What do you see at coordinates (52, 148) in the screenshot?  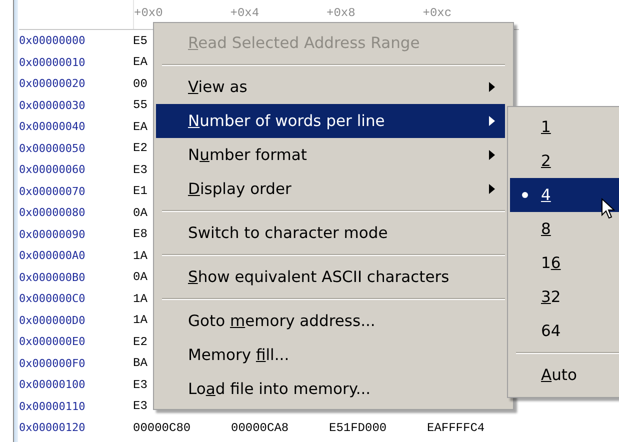 I see `address-cell: 0x00000050` at bounding box center [52, 148].